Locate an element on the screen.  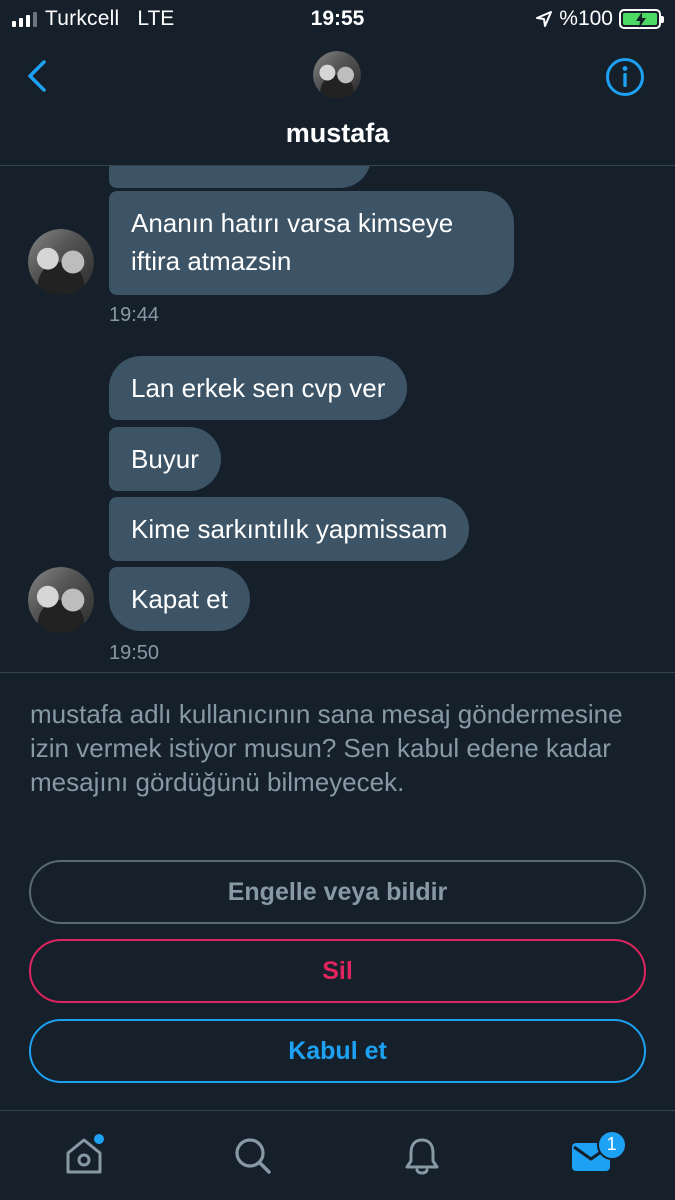
nav-messages: 1 is located at coordinates (594, 1156).